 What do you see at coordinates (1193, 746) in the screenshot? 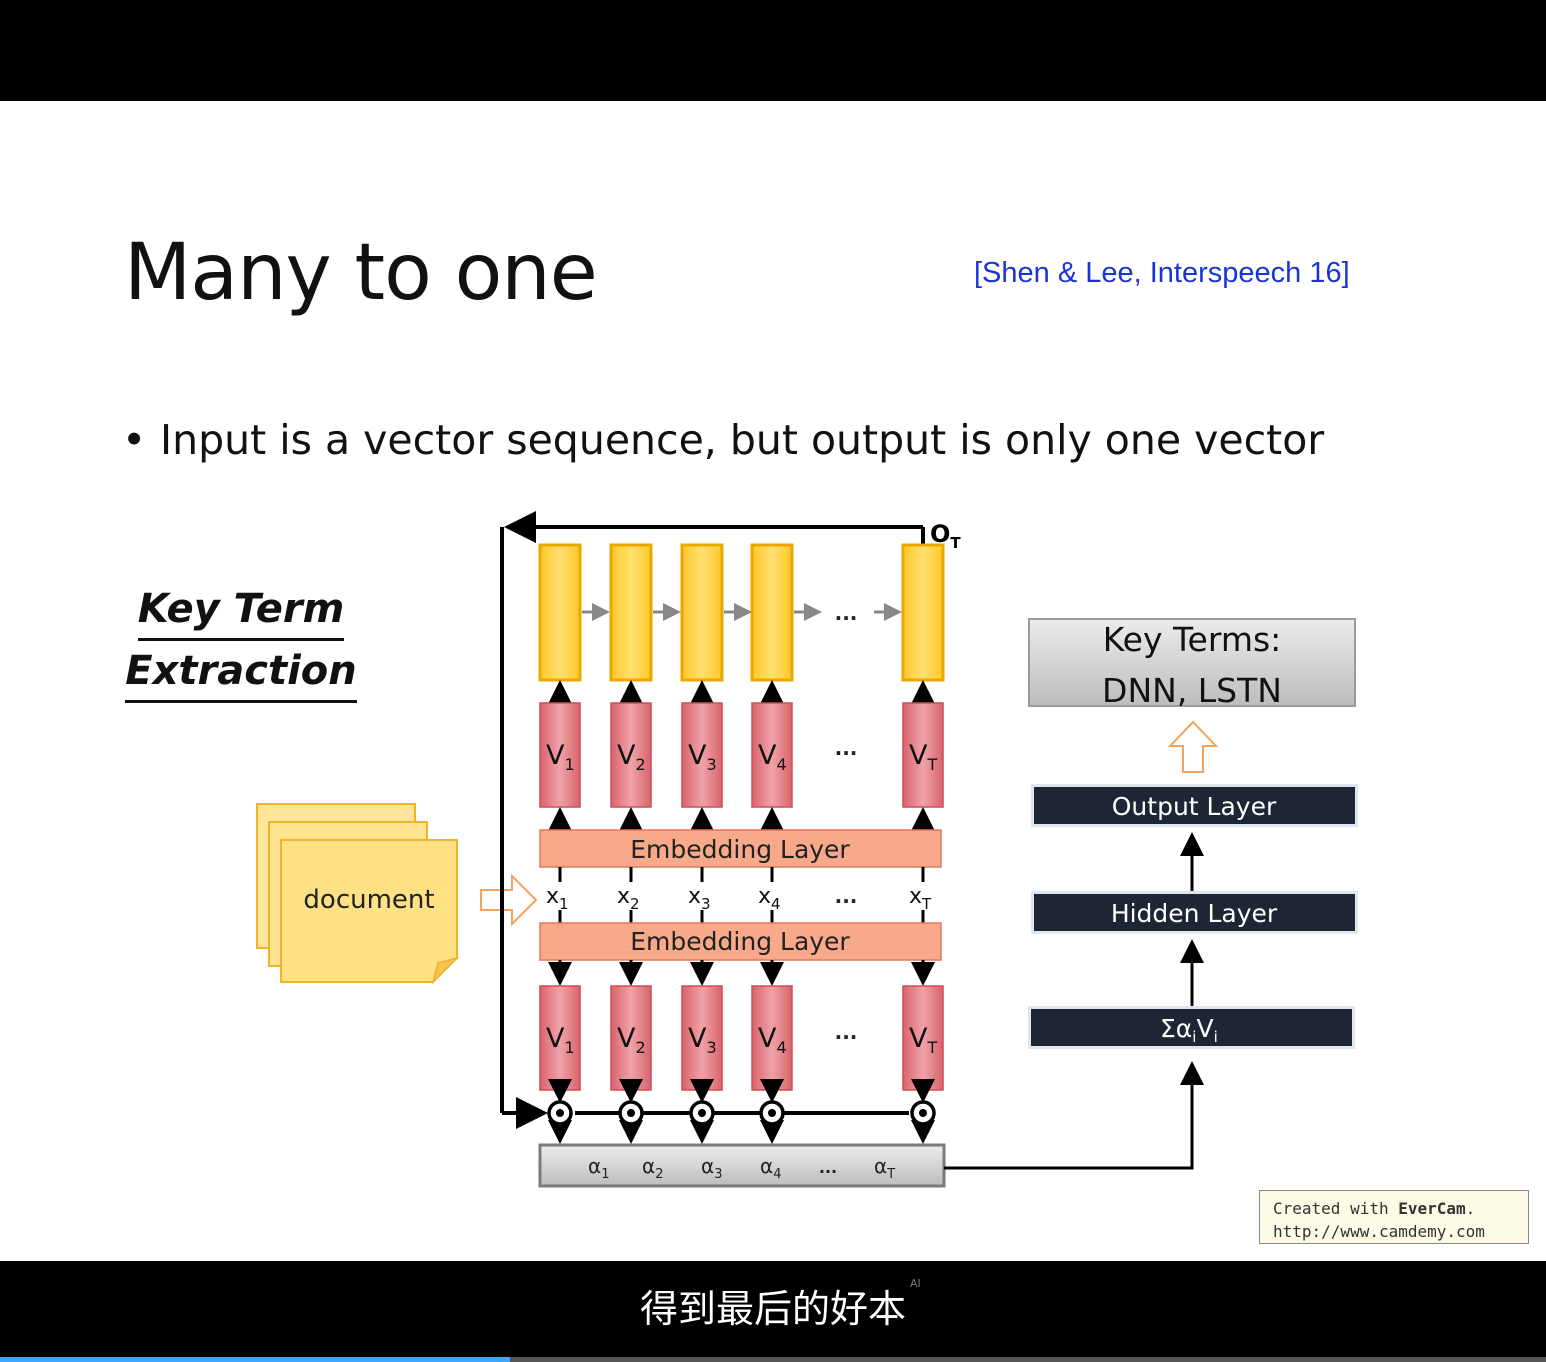
I see `key-terms-hollow-arrow` at bounding box center [1193, 746].